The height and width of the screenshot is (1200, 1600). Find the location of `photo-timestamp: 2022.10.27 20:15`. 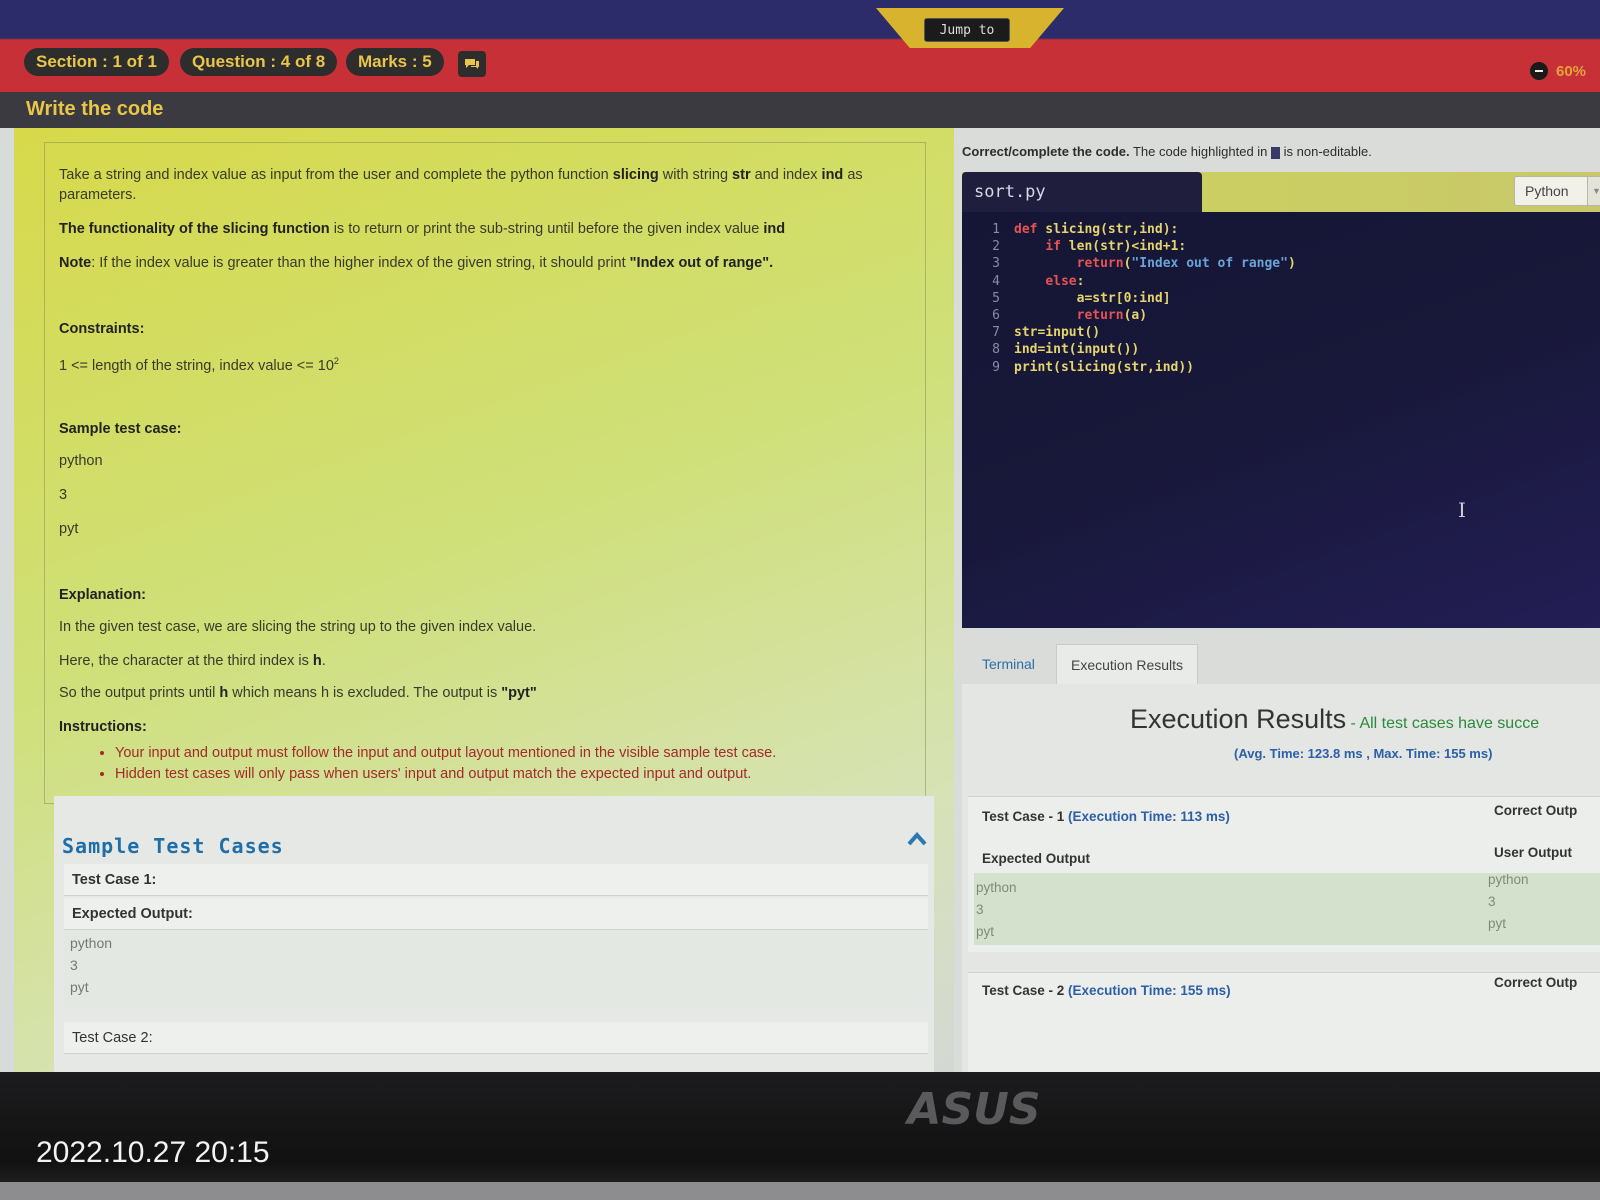

photo-timestamp: 2022.10.27 20:15 is located at coordinates (153, 1152).